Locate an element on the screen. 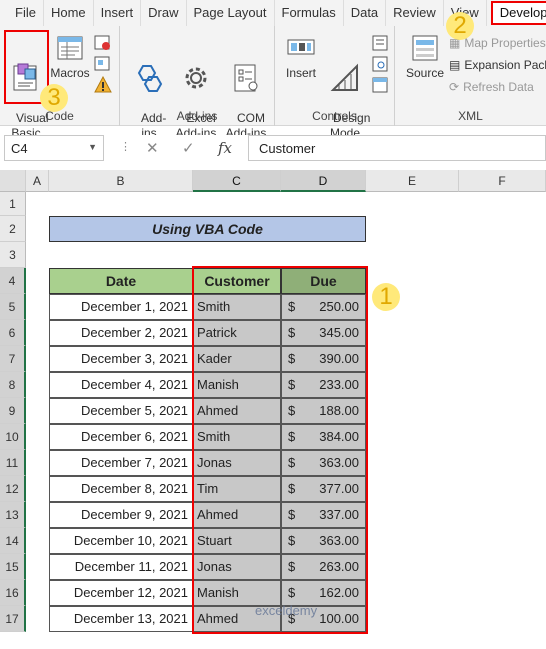 This screenshot has width=546, height=649. refresh-data-button: ⟳ Refresh Data is located at coordinates (491, 87).